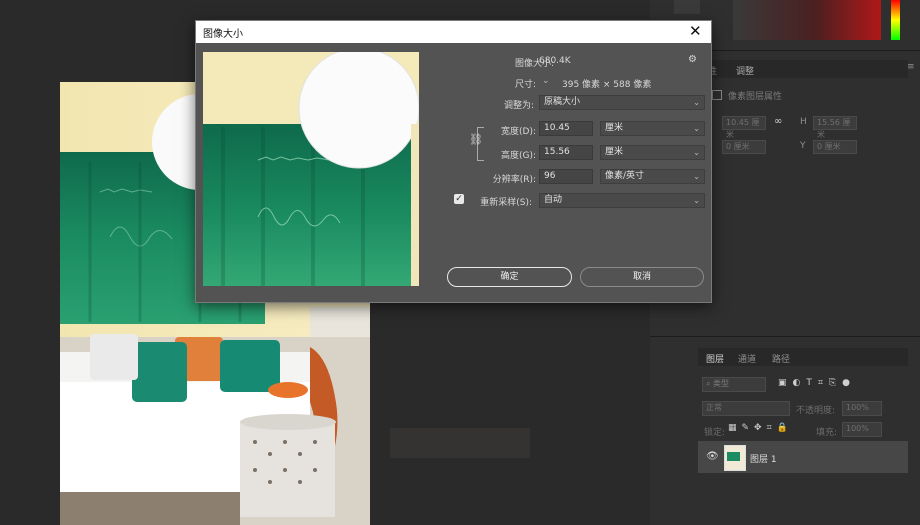 Image resolution: width=920 pixels, height=525 pixels. I want to click on width-unit-select: 厘米 ⌄, so click(652, 128).